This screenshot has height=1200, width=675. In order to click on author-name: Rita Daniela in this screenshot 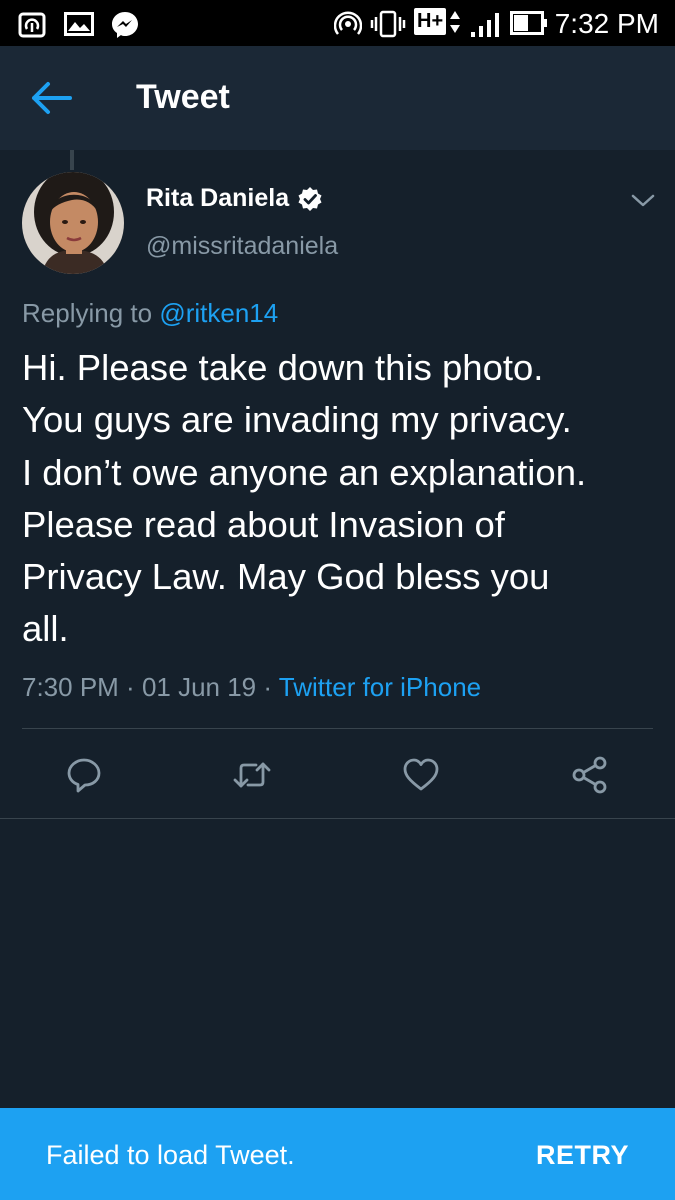, I will do `click(217, 198)`.